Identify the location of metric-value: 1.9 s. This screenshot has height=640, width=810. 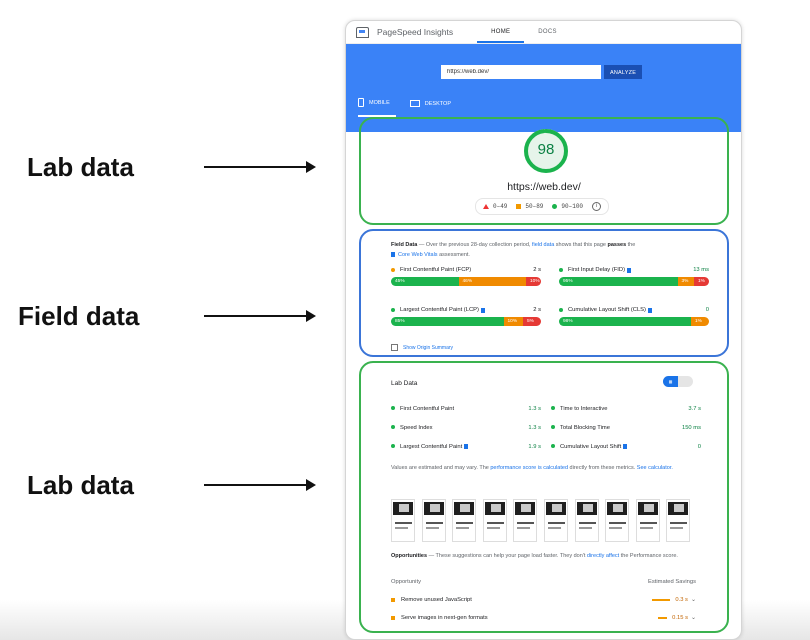
(534, 447).